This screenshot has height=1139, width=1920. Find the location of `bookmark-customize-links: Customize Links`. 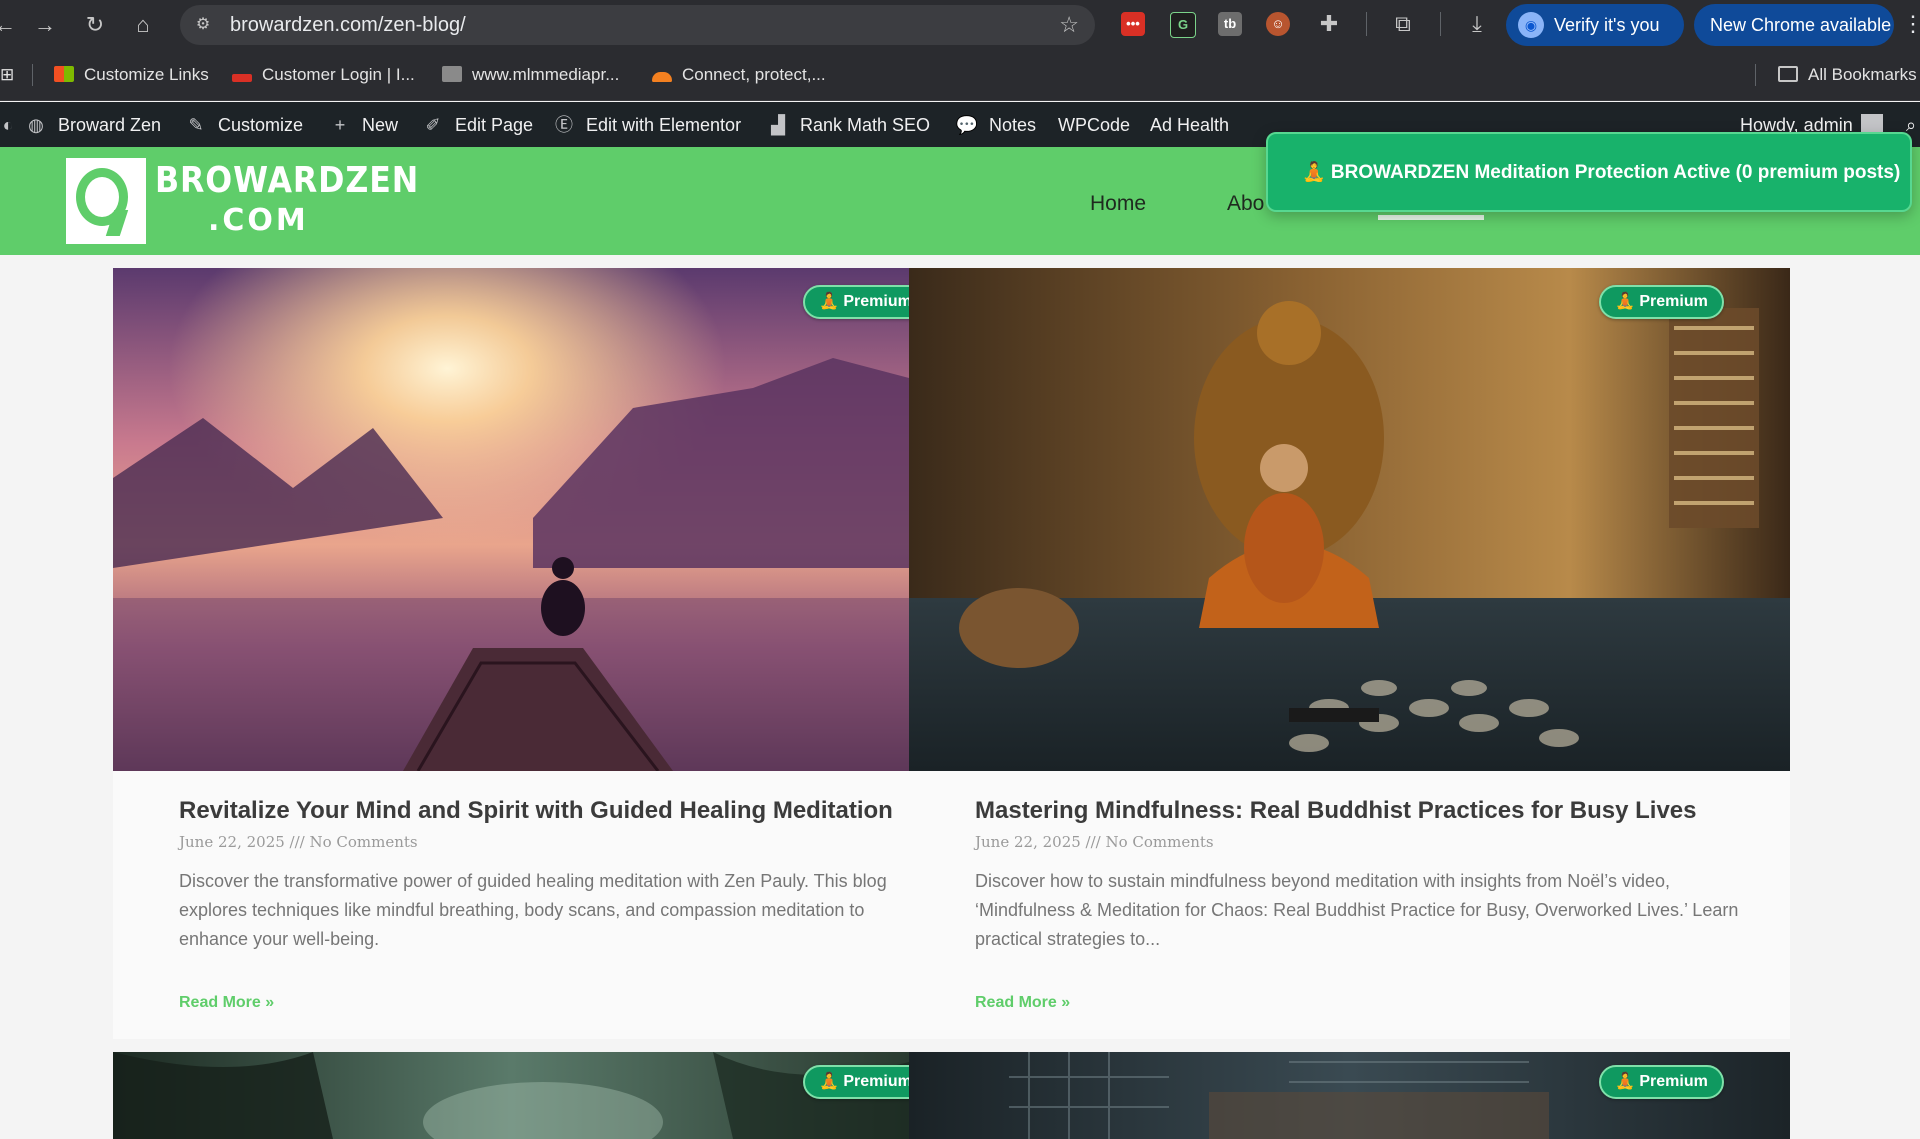

bookmark-customize-links: Customize Links is located at coordinates (131, 75).